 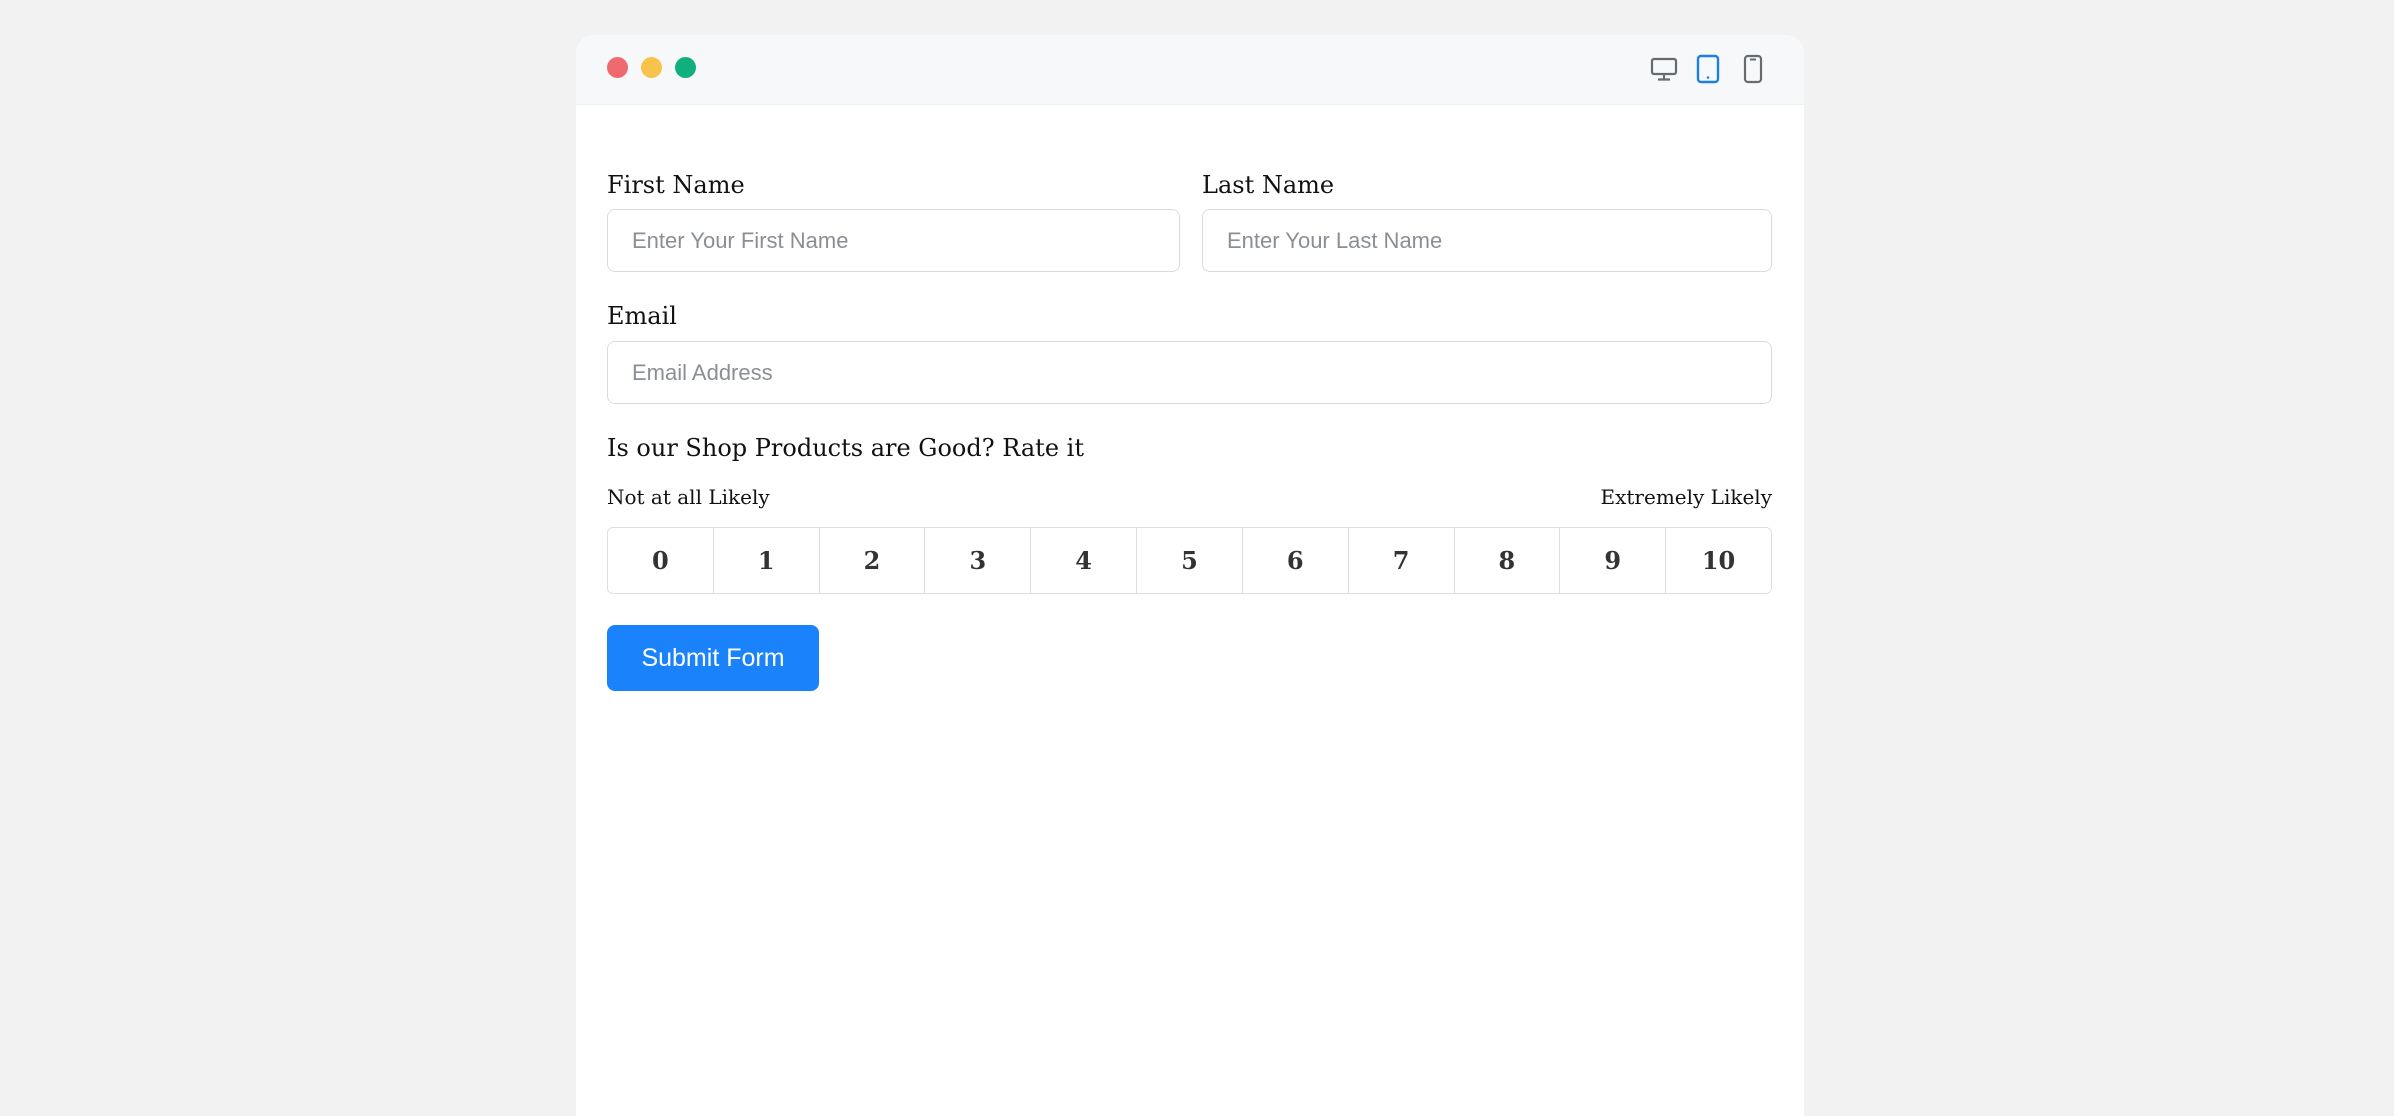 What do you see at coordinates (766, 560) in the screenshot?
I see `rating-option-1: 1` at bounding box center [766, 560].